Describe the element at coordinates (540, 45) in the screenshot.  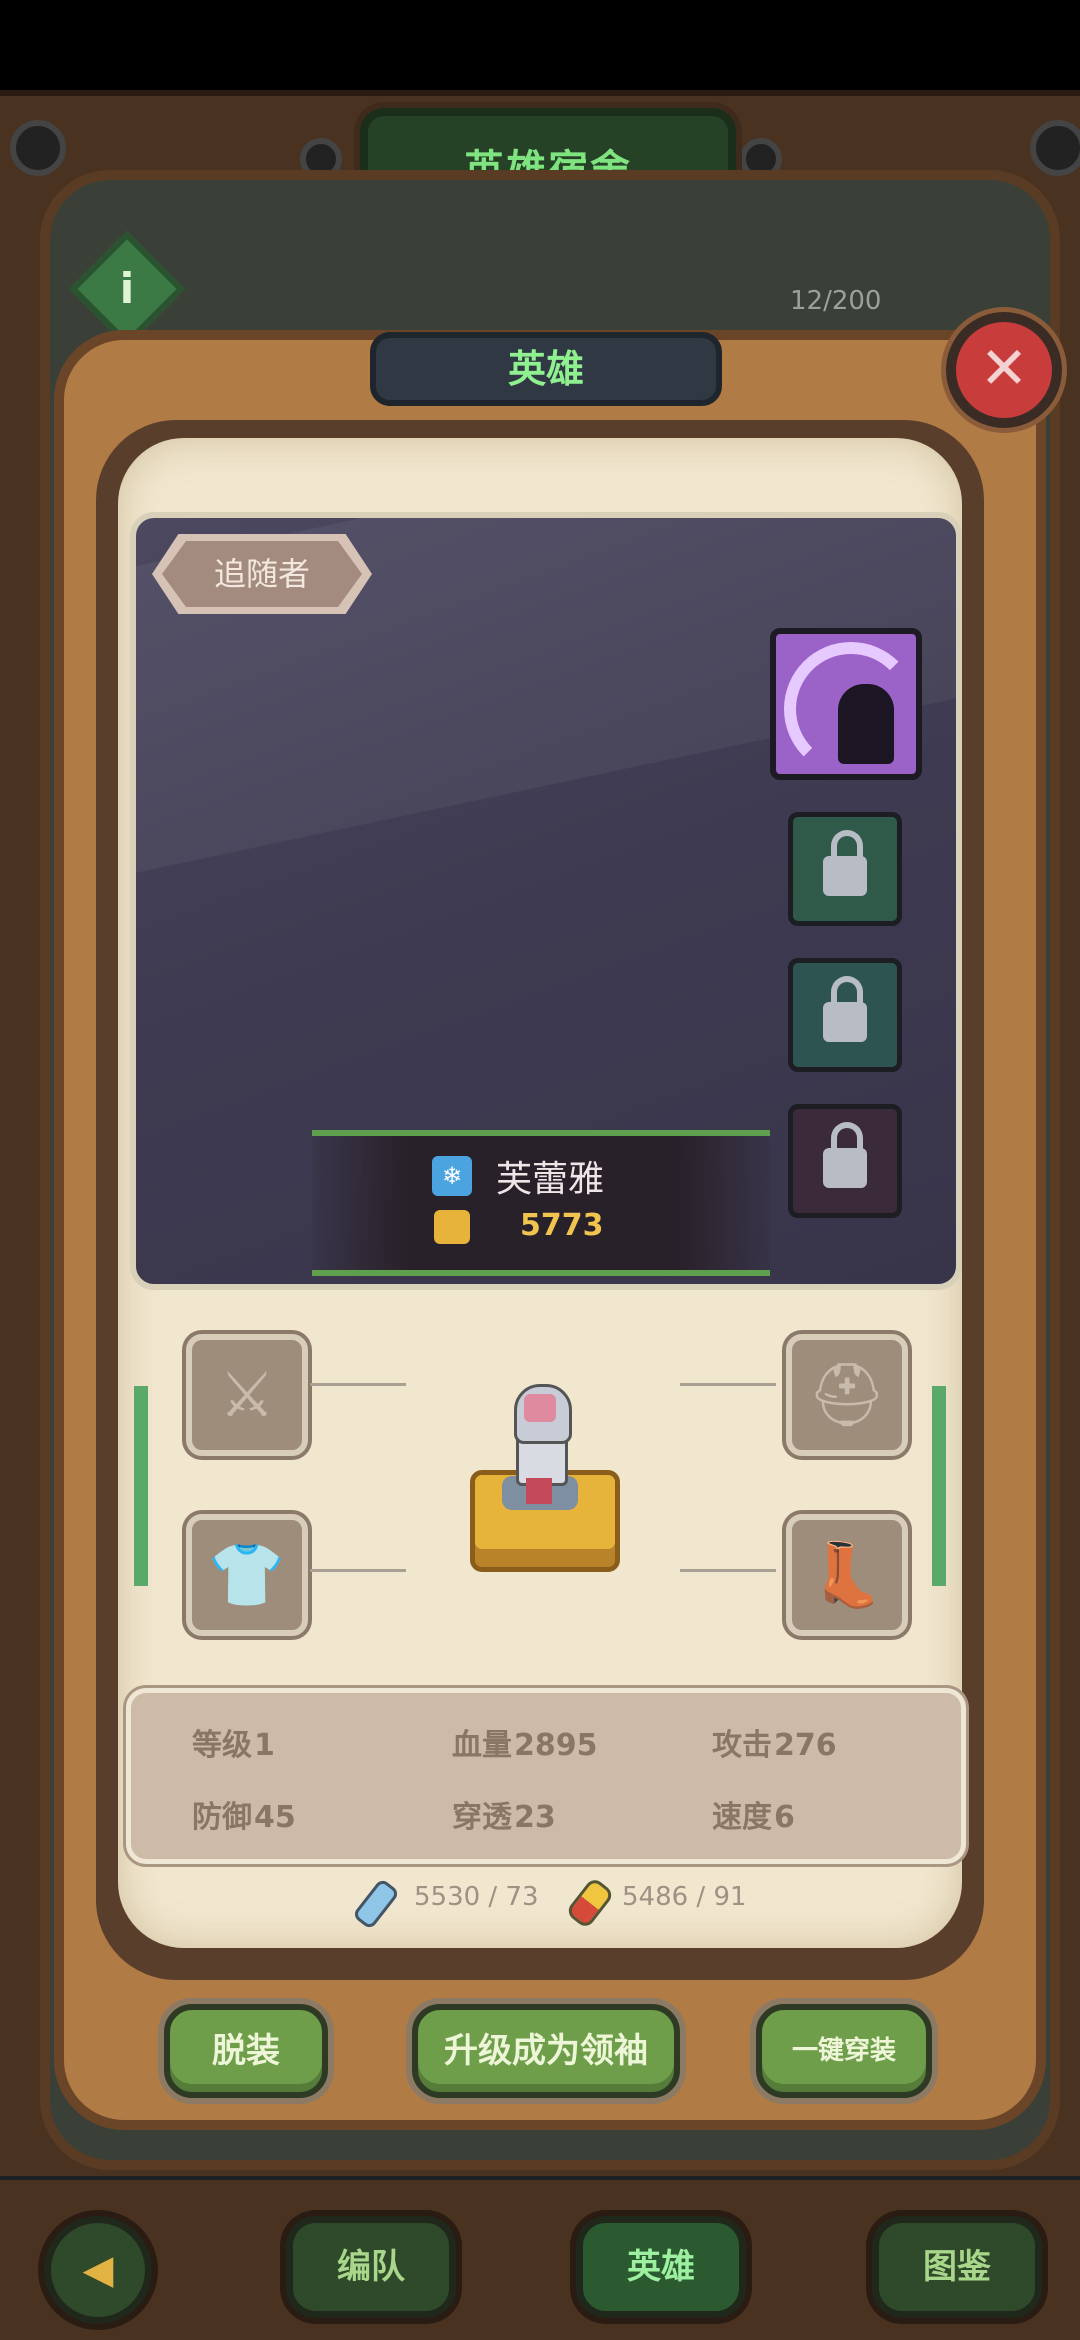
I see `status-bar` at that location.